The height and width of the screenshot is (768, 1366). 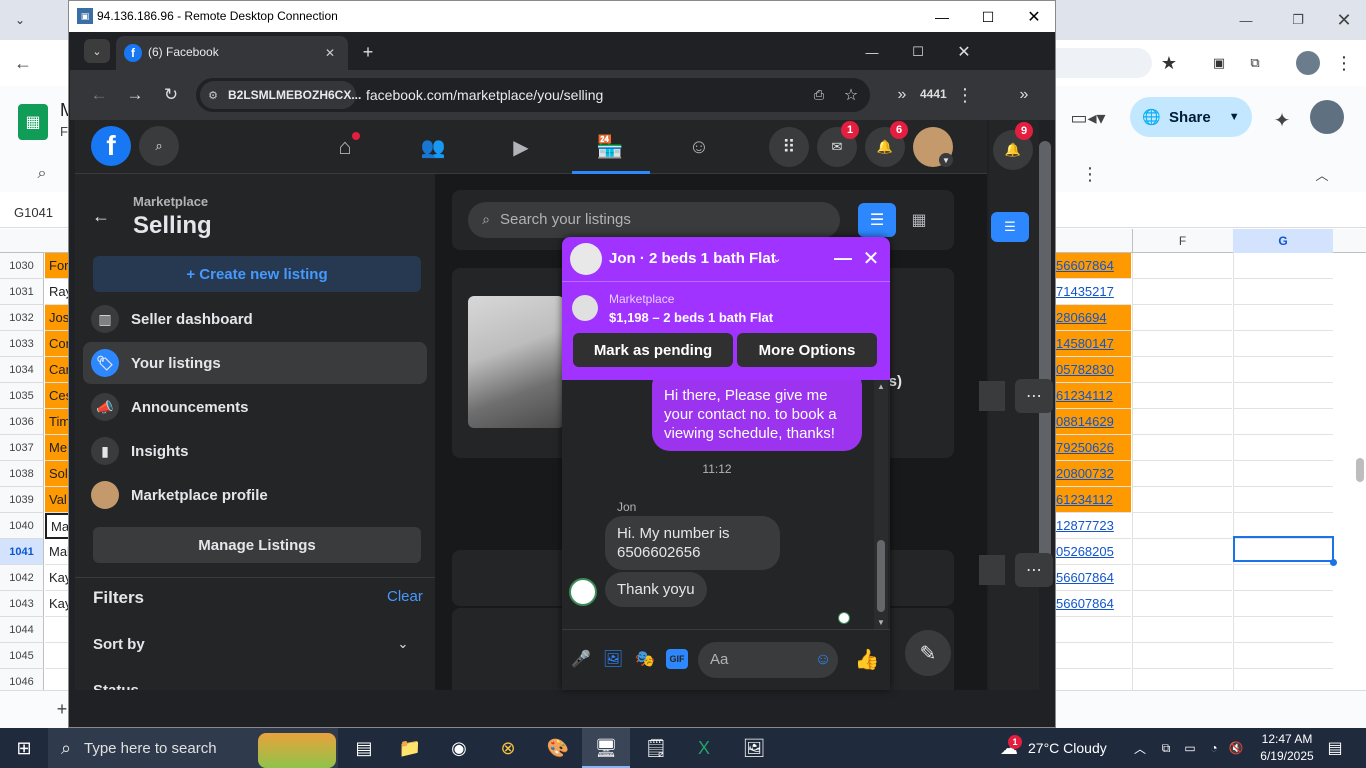 What do you see at coordinates (364, 748) in the screenshot?
I see `task-view-icon: ▤` at bounding box center [364, 748].